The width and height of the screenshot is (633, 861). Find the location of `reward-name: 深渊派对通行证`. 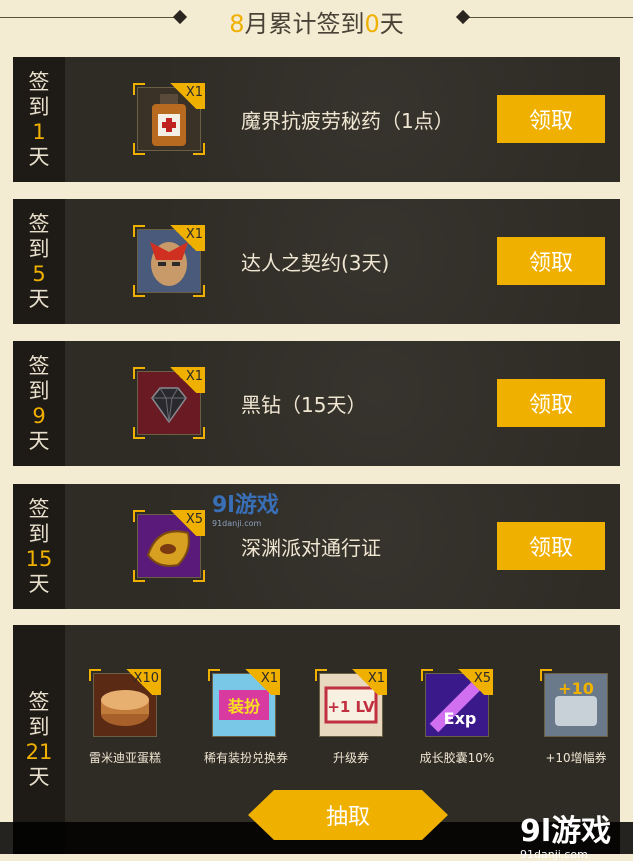

reward-name: 深渊派对通行证 is located at coordinates (311, 548).